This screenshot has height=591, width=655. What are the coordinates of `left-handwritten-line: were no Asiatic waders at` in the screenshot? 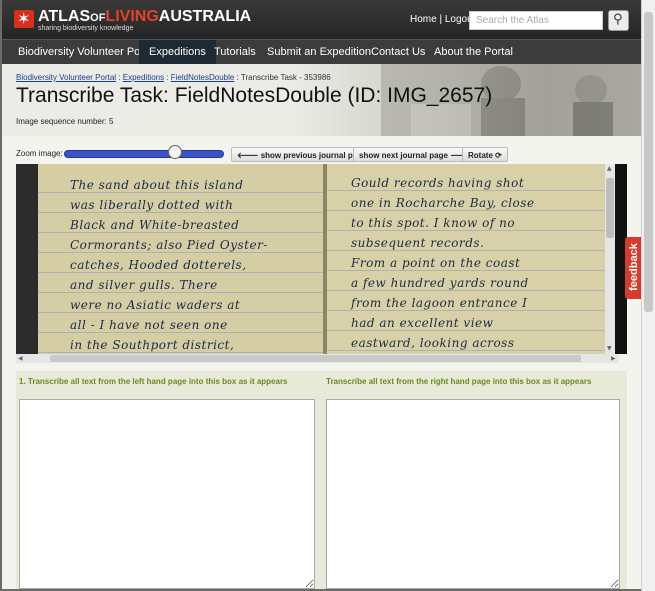 It's located at (155, 305).